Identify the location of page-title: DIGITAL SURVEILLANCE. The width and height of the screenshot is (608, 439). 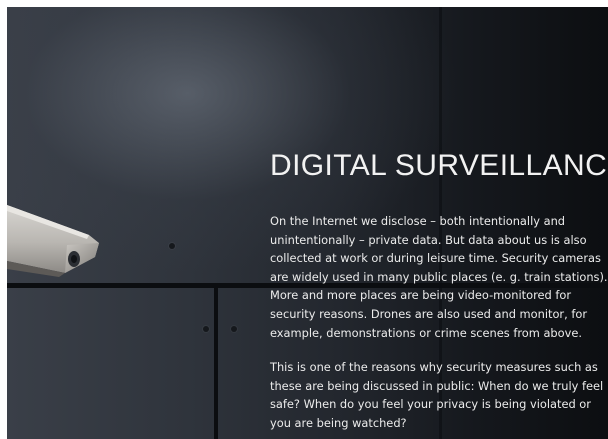
(439, 165).